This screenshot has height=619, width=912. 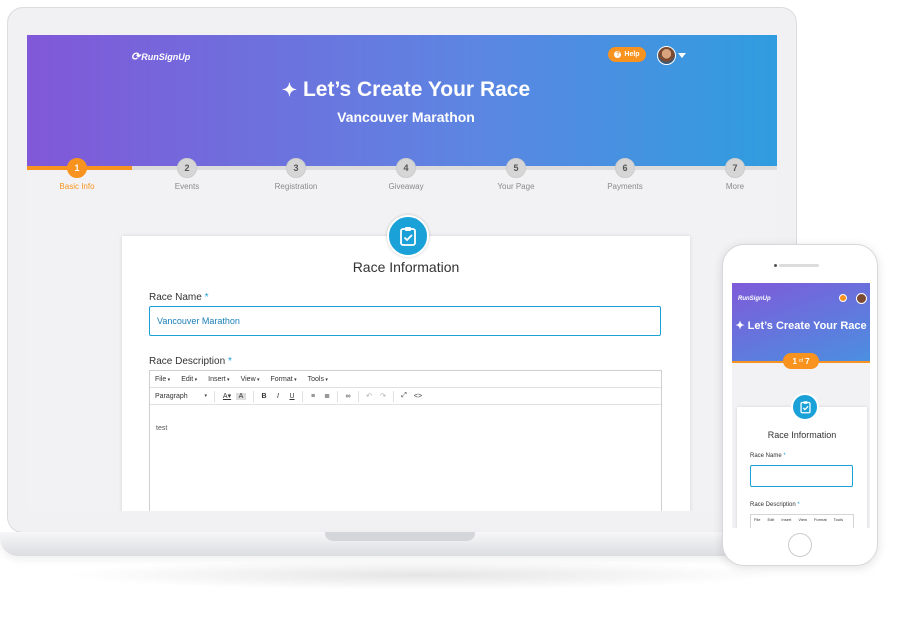 What do you see at coordinates (241, 396) in the screenshot?
I see `highlight-color-icon: A` at bounding box center [241, 396].